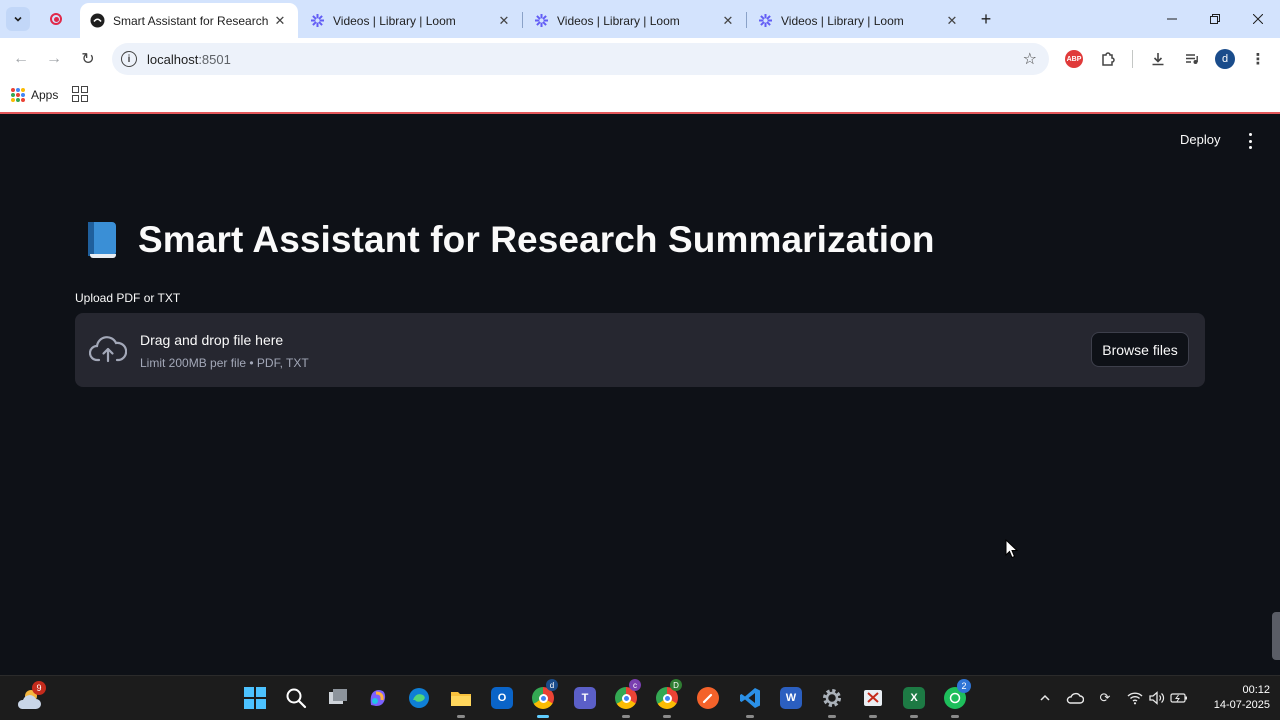 This screenshot has height=720, width=1280. Describe the element at coordinates (667, 698) in the screenshot. I see `taskbar-chrome-3: D` at that location.